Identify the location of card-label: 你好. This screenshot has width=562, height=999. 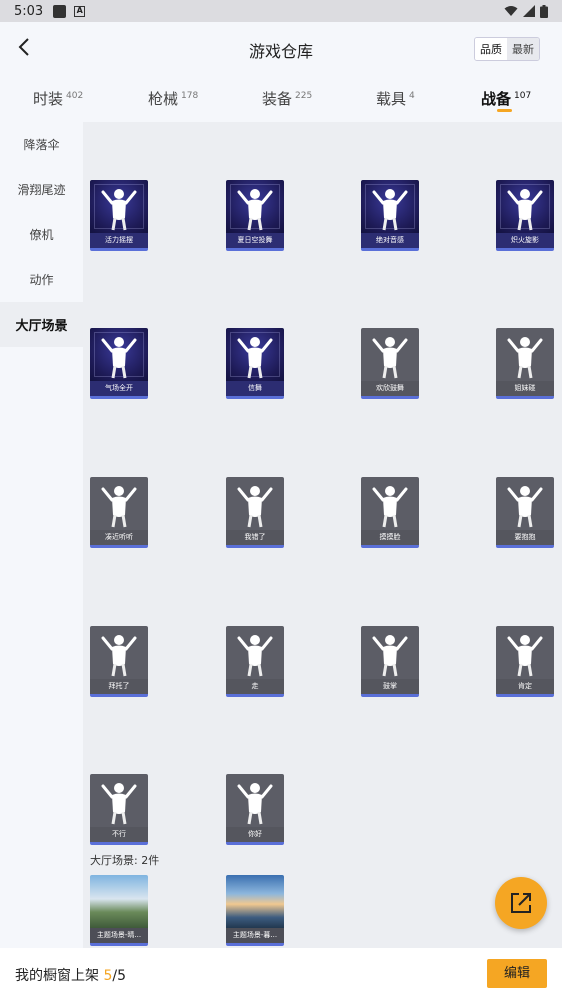
(255, 834).